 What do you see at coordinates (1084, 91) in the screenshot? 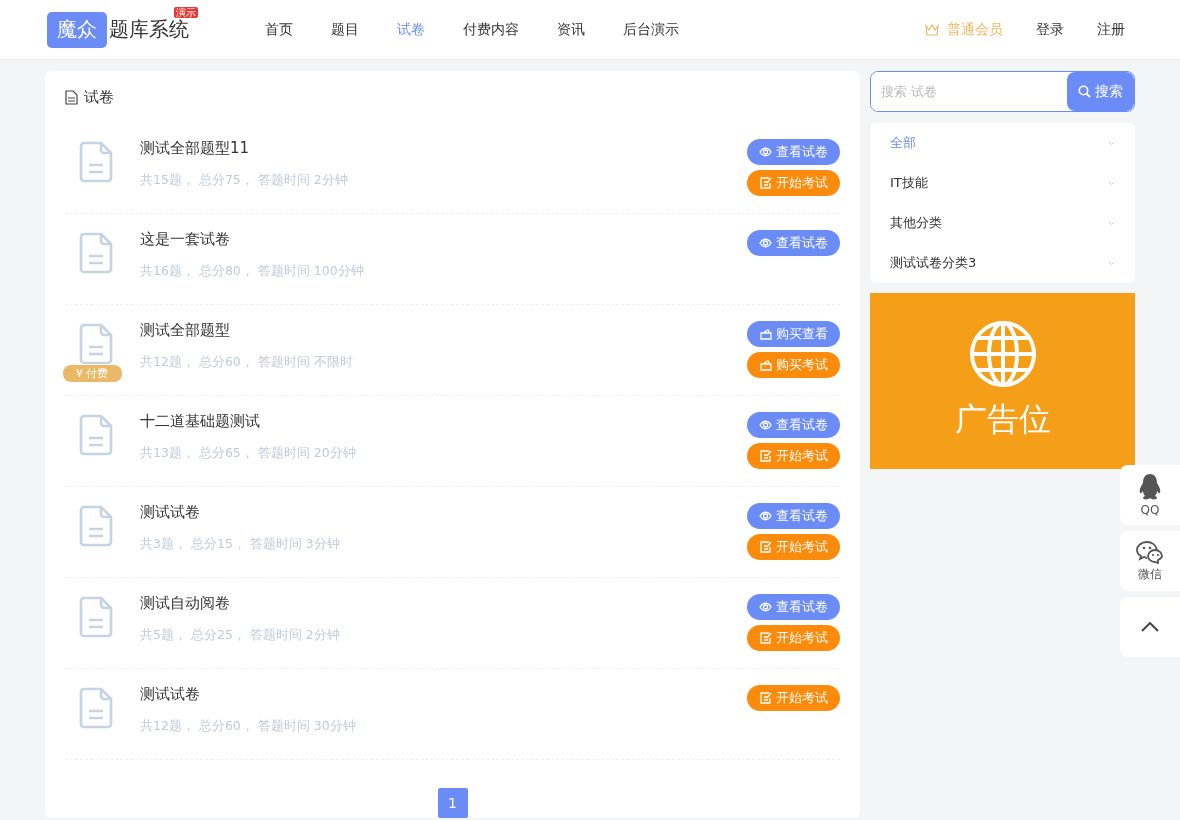
I see `search-icon` at bounding box center [1084, 91].